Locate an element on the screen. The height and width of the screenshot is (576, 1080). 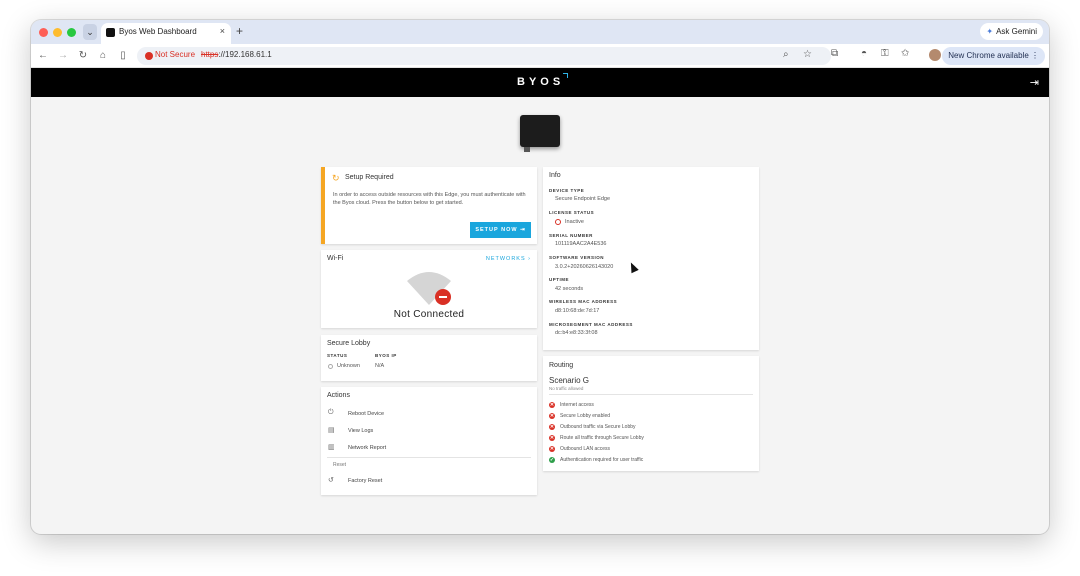
networks-link: NETWORKS › is located at coordinates (508, 259).